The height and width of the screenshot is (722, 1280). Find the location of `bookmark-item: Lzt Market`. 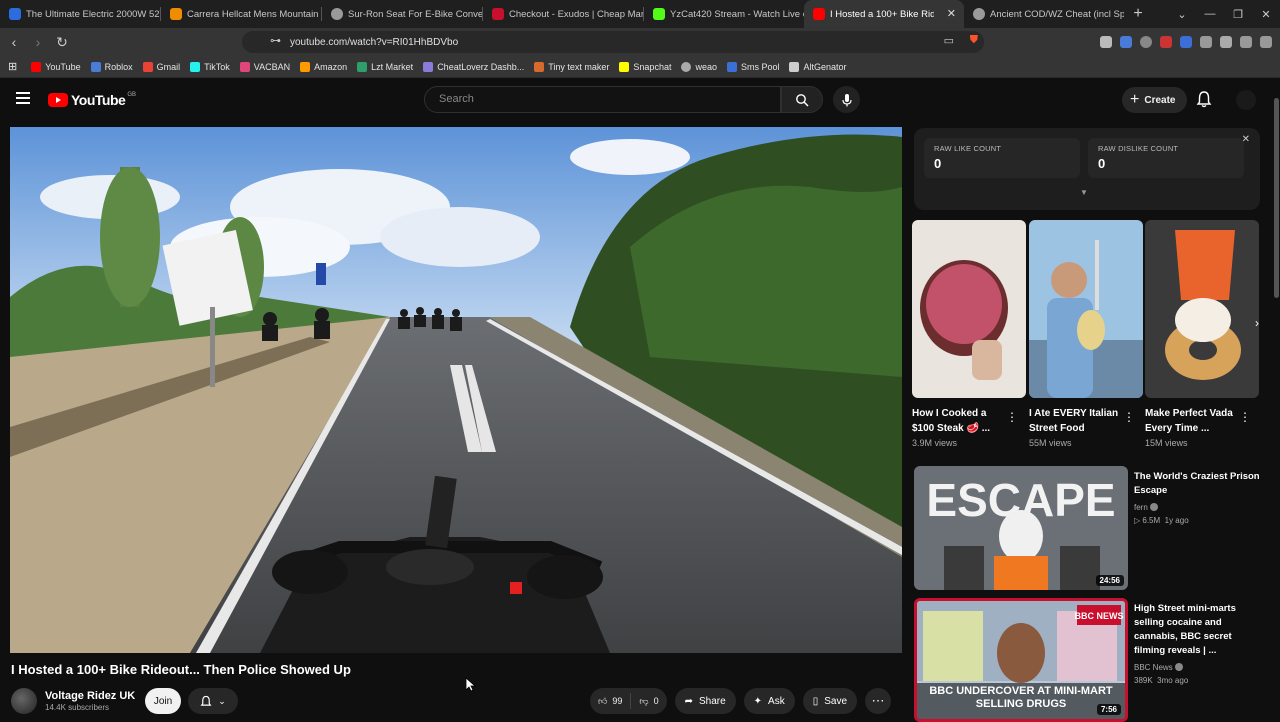

bookmark-item: Lzt Market is located at coordinates (385, 66).